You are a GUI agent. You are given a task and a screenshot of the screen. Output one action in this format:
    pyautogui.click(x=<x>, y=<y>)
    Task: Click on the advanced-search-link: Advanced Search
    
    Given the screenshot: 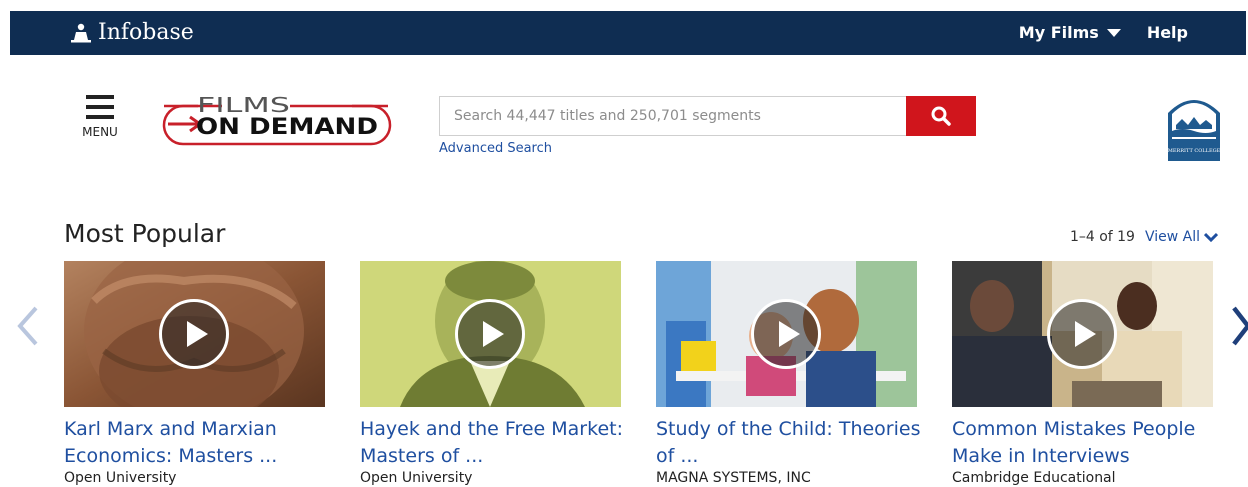 What is the action you would take?
    pyautogui.click(x=495, y=148)
    